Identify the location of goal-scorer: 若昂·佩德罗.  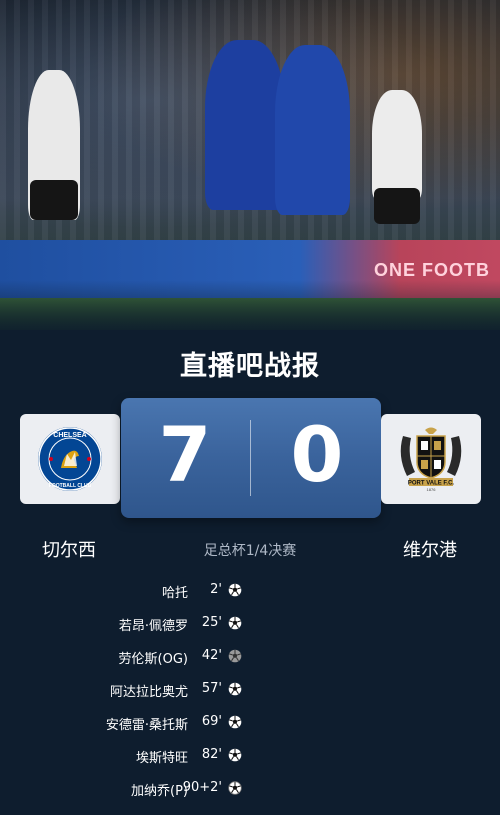
(153, 626).